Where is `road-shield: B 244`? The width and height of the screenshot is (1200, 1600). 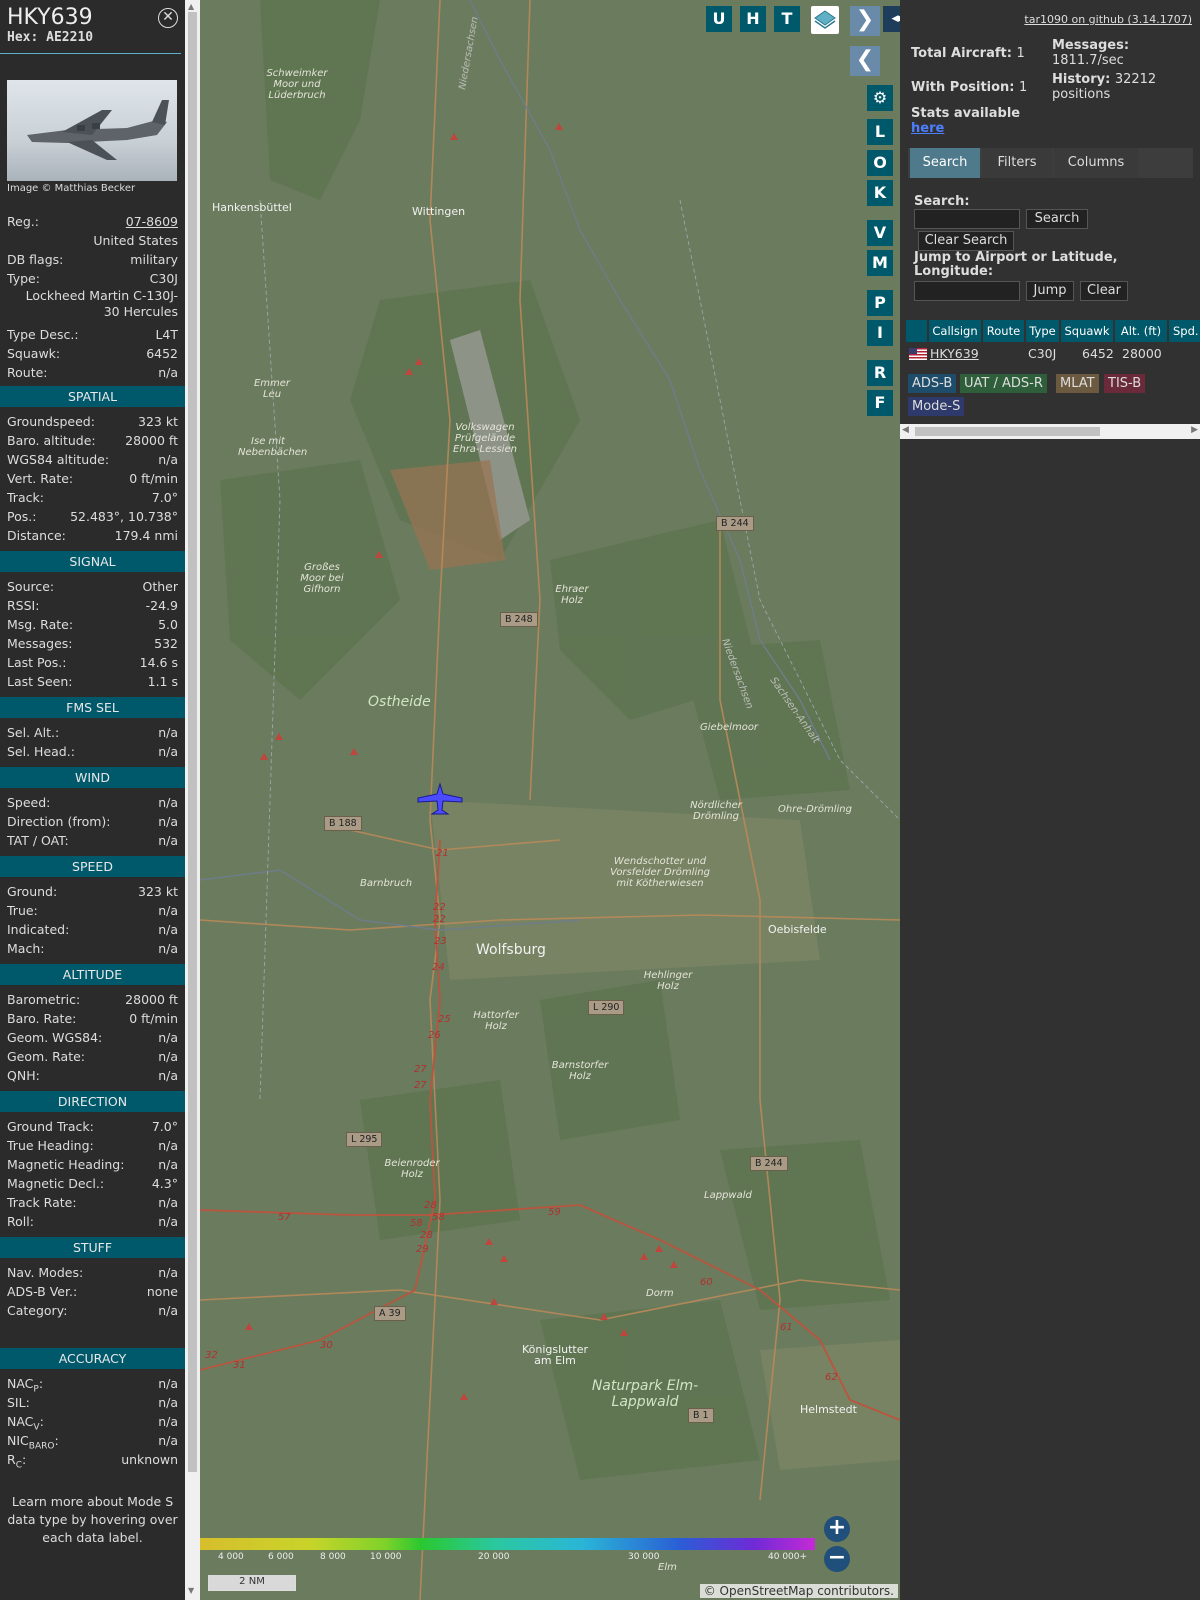 road-shield: B 244 is located at coordinates (735, 523).